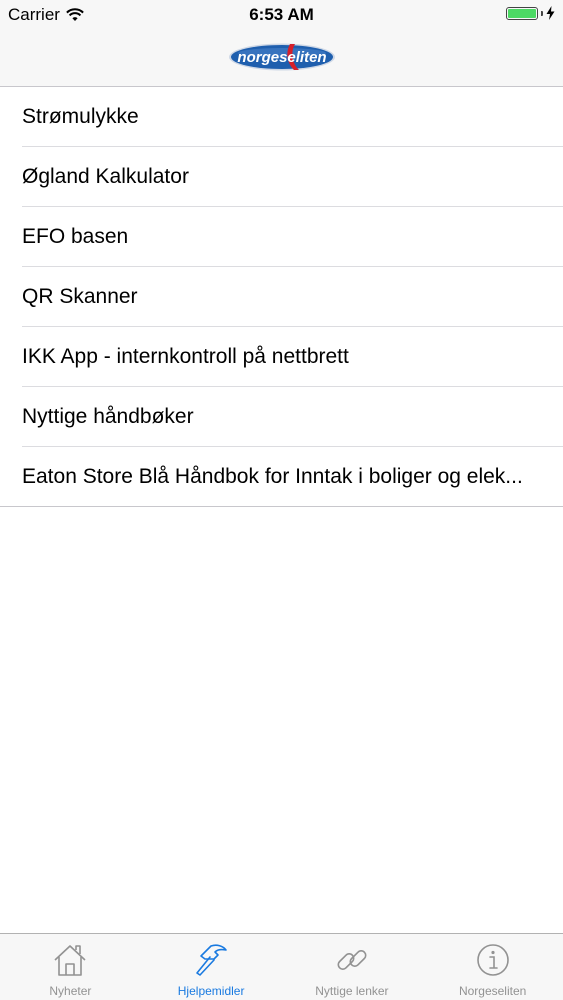 This screenshot has height=1000, width=563. I want to click on status-bar: Carrier 6:53 AM, so click(281, 15).